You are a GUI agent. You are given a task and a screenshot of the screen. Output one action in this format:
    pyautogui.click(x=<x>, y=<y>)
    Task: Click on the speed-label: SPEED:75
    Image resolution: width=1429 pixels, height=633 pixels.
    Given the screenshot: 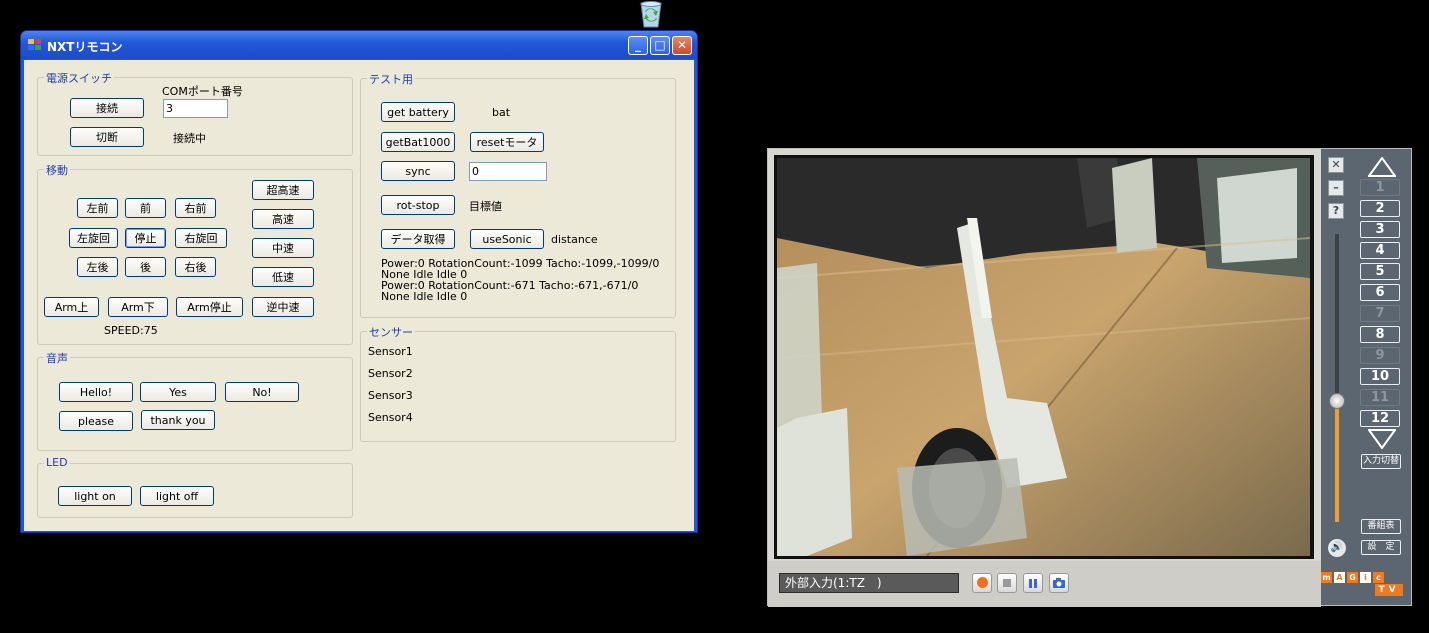 What is the action you would take?
    pyautogui.click(x=131, y=330)
    